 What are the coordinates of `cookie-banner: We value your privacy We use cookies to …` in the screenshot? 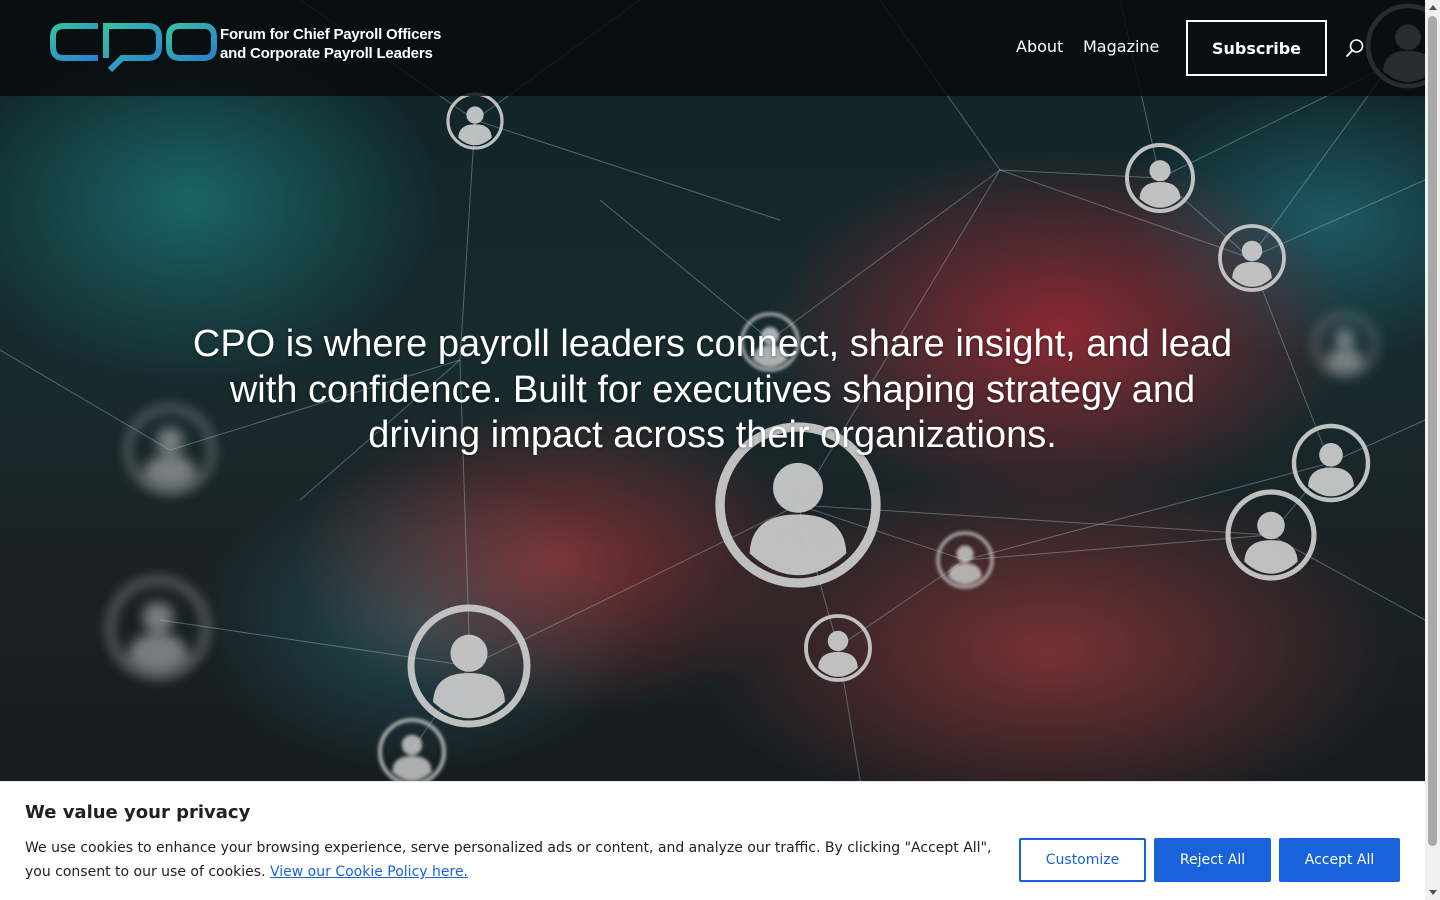 It's located at (712, 840).